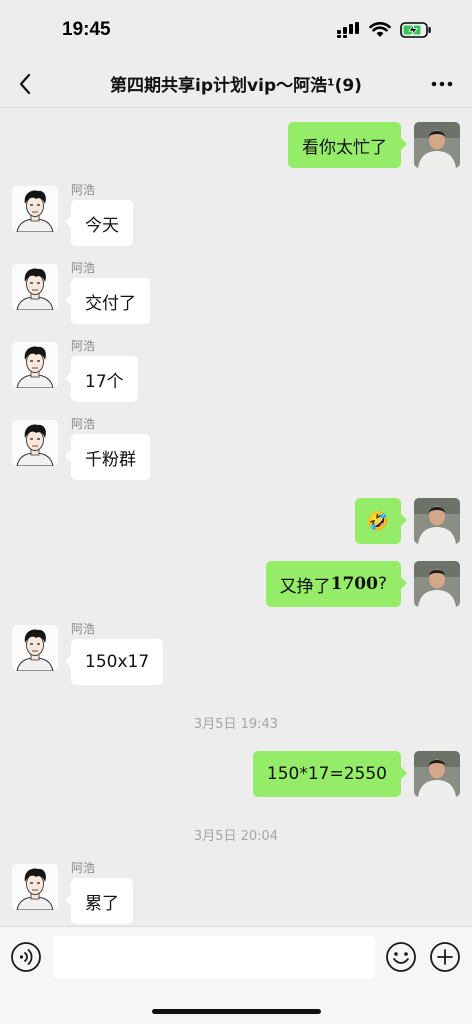 Image resolution: width=472 pixels, height=1024 pixels. Describe the element at coordinates (377, 521) in the screenshot. I see `rofl-emoji: 🤣` at that location.